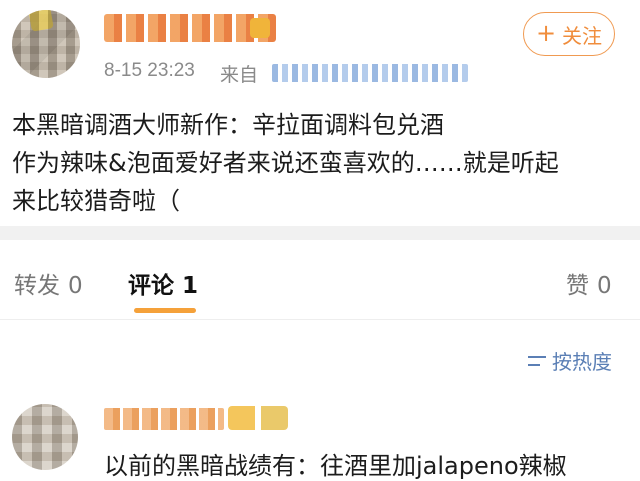 The height and width of the screenshot is (481, 640). Describe the element at coordinates (577, 286) in the screenshot. I see `tab-like-label: 赞` at that location.